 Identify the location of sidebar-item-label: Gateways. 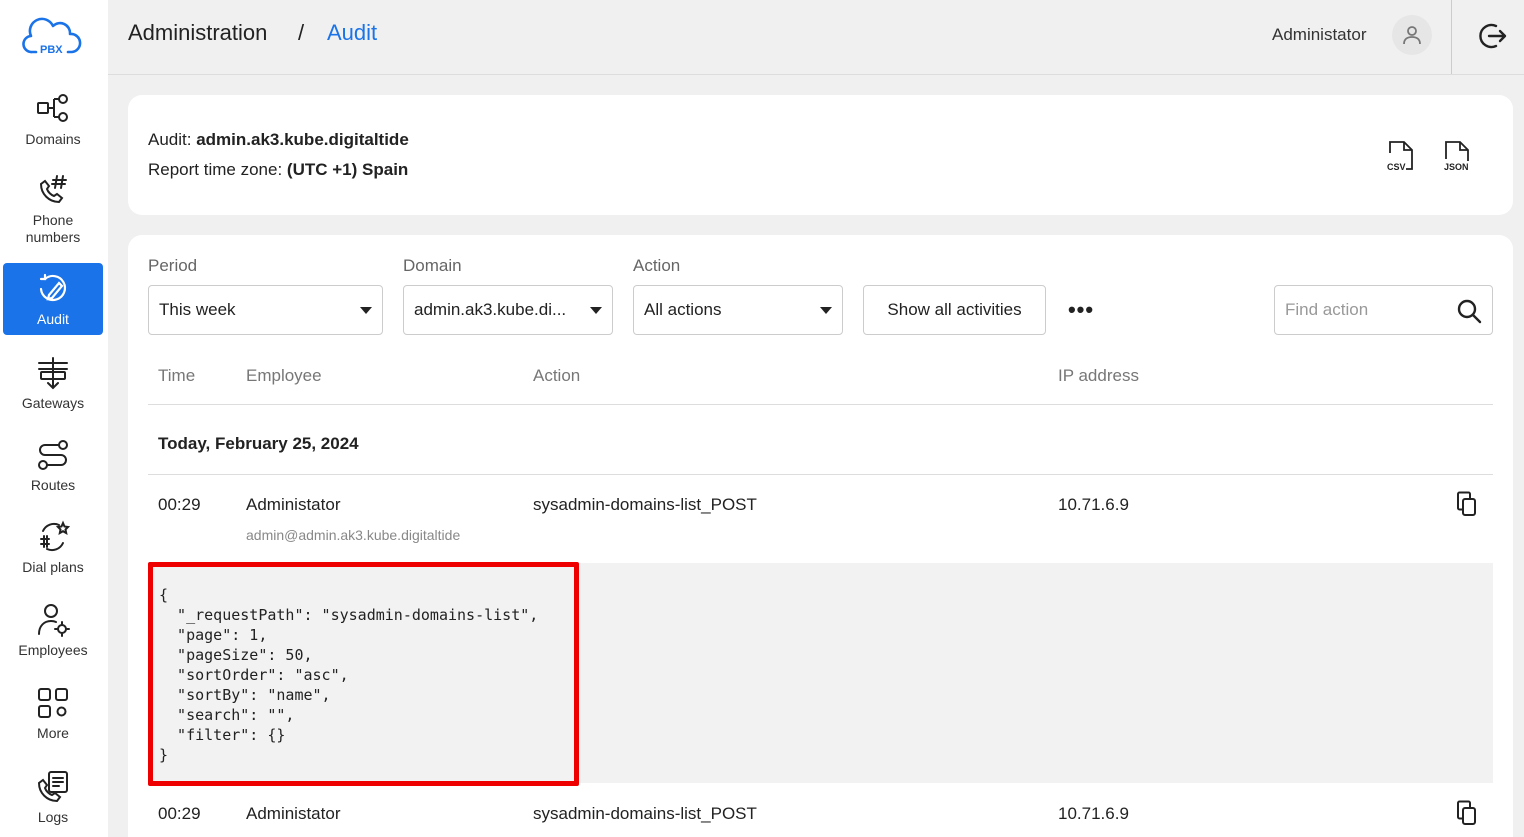
(53, 402).